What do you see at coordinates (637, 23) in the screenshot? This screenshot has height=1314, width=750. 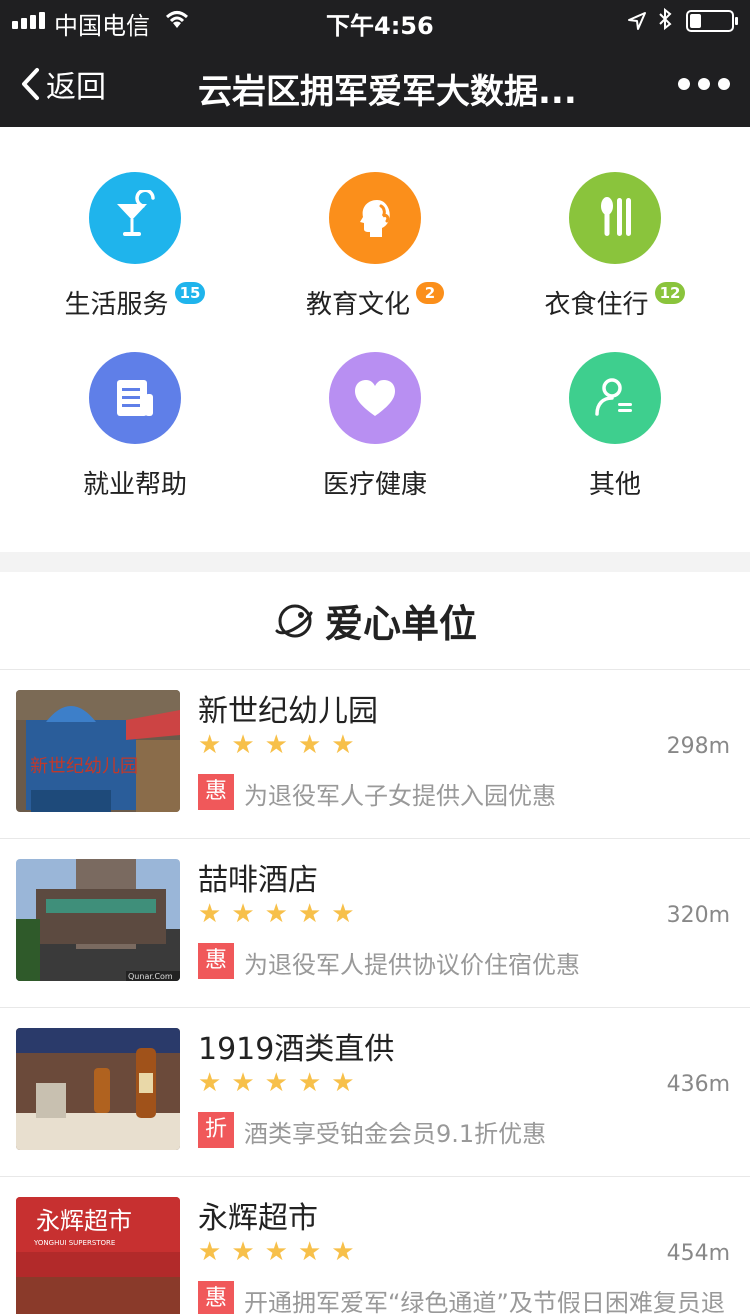 I see `location-arrow-icon` at bounding box center [637, 23].